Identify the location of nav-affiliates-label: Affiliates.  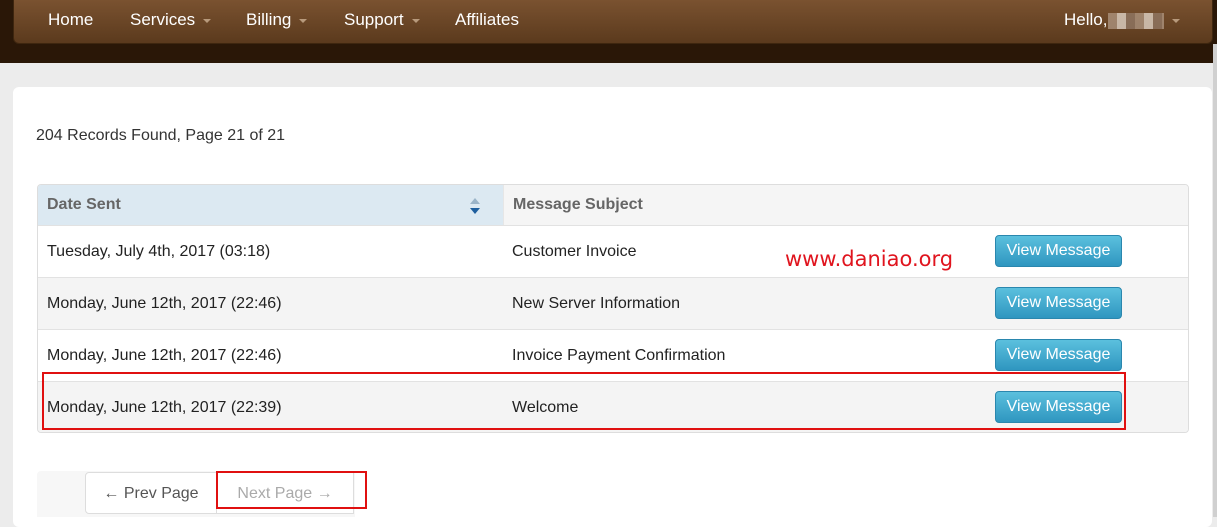
(487, 19).